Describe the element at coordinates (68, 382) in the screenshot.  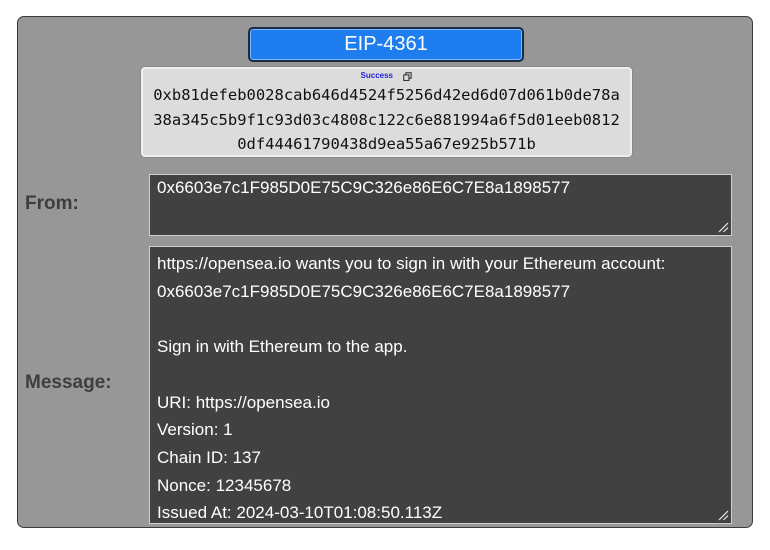
I see `message-label: Message:` at that location.